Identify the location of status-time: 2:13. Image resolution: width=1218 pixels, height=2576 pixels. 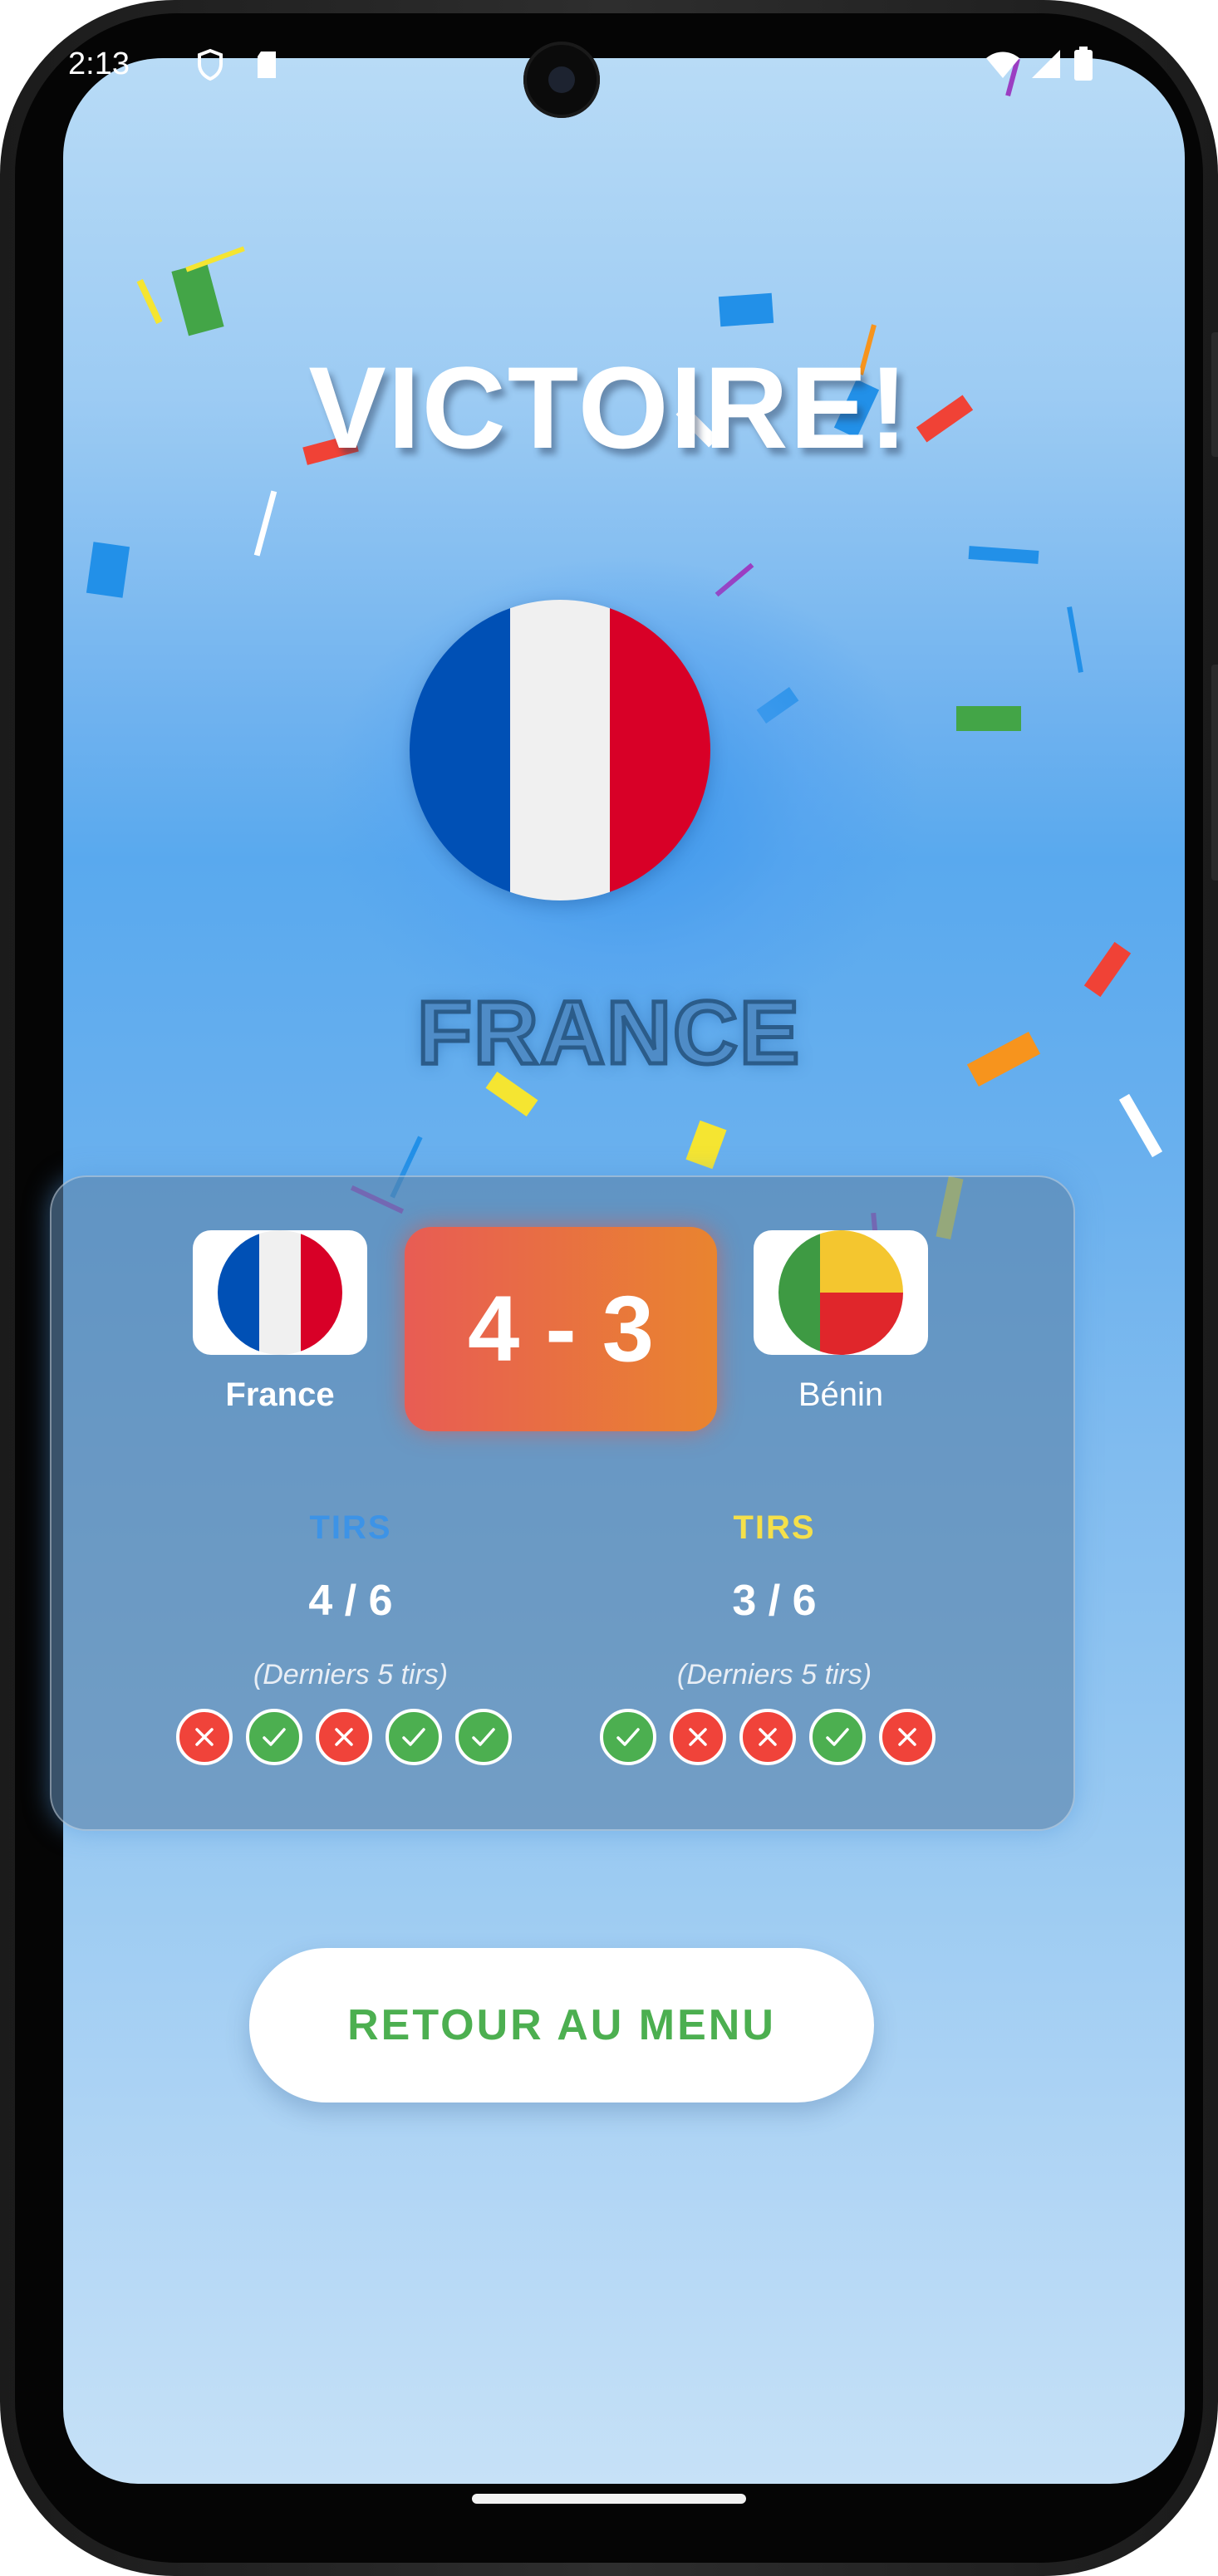
(99, 64).